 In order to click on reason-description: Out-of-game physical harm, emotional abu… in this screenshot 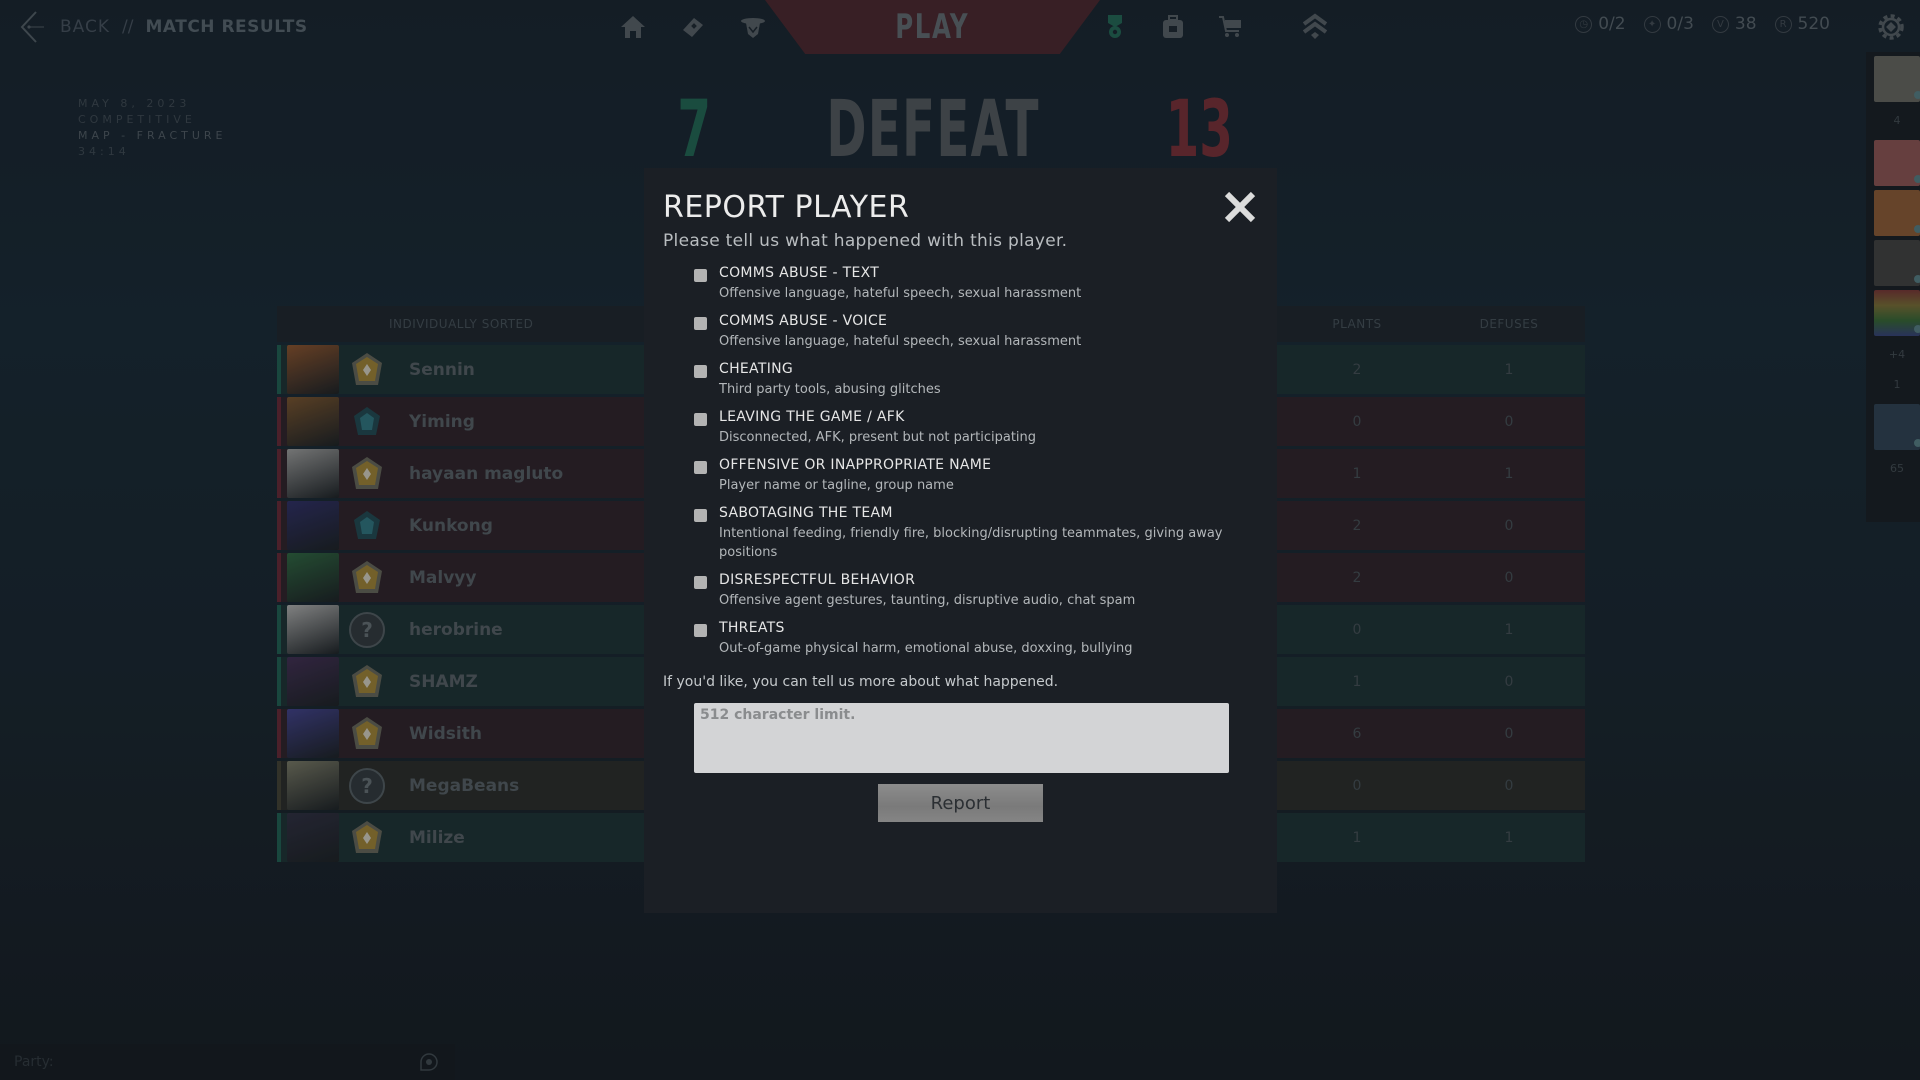, I will do `click(926, 648)`.